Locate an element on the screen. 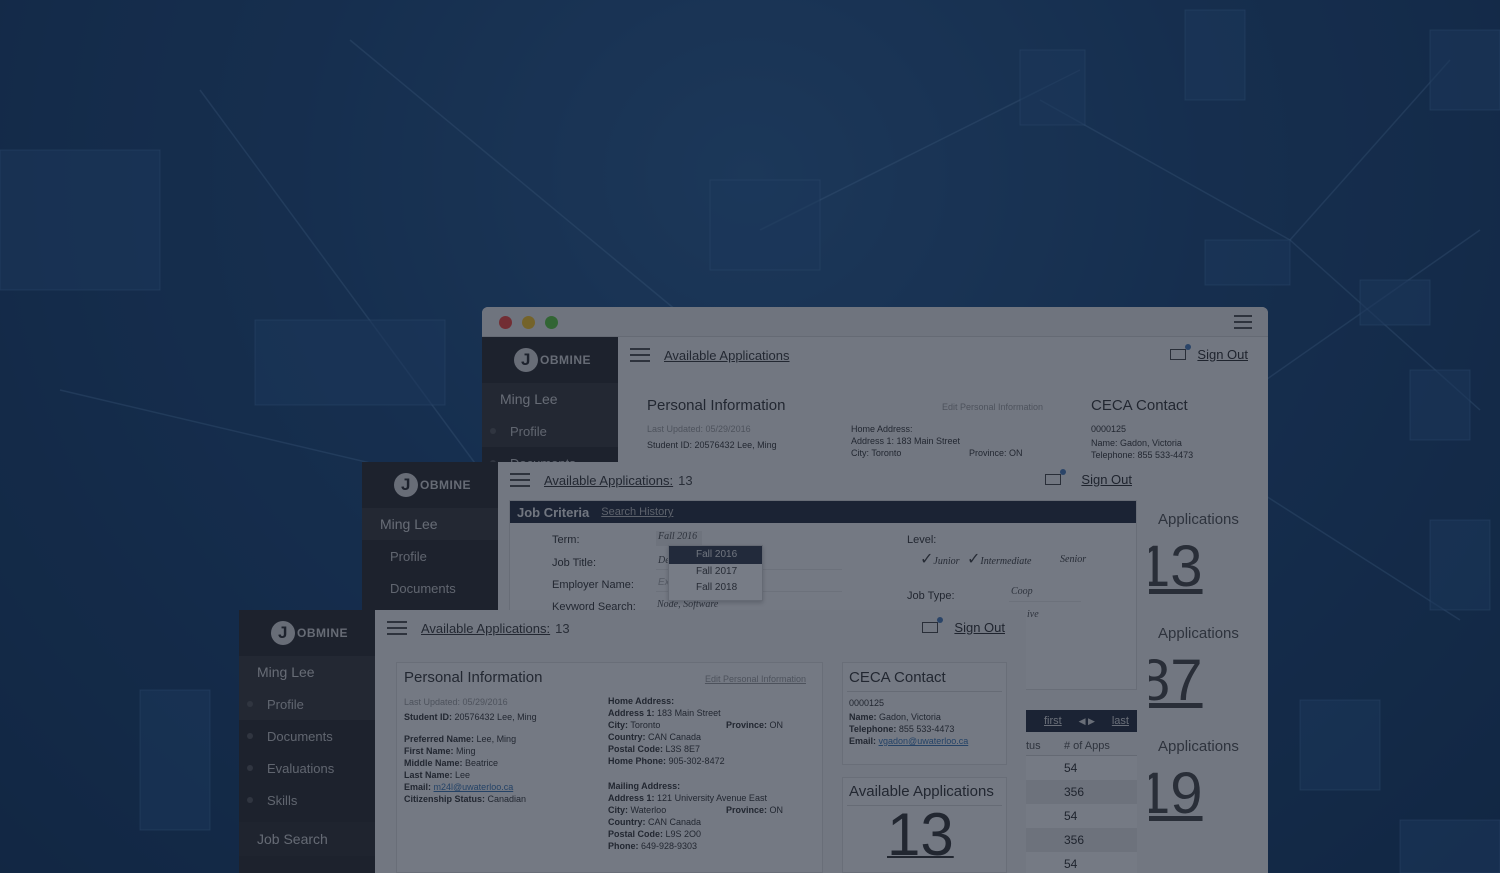  browser-menu-icon is located at coordinates (1243, 322).